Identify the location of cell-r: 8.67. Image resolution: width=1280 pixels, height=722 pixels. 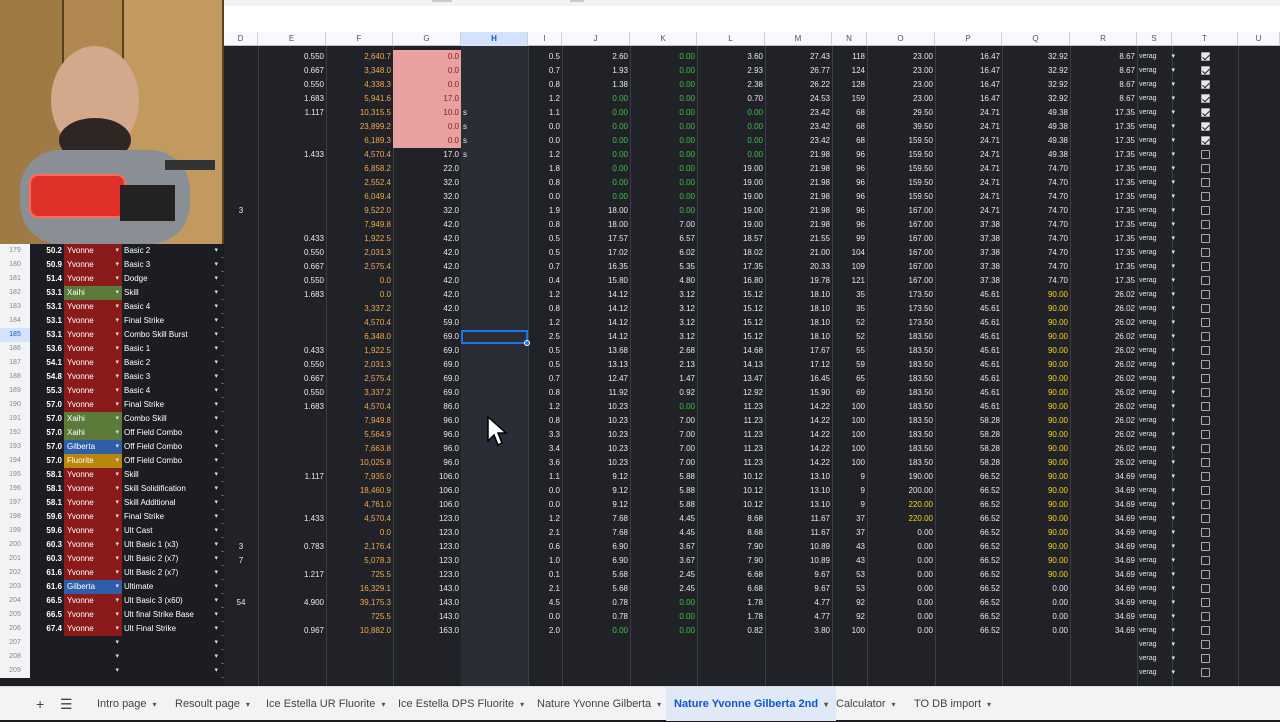
(1103, 85).